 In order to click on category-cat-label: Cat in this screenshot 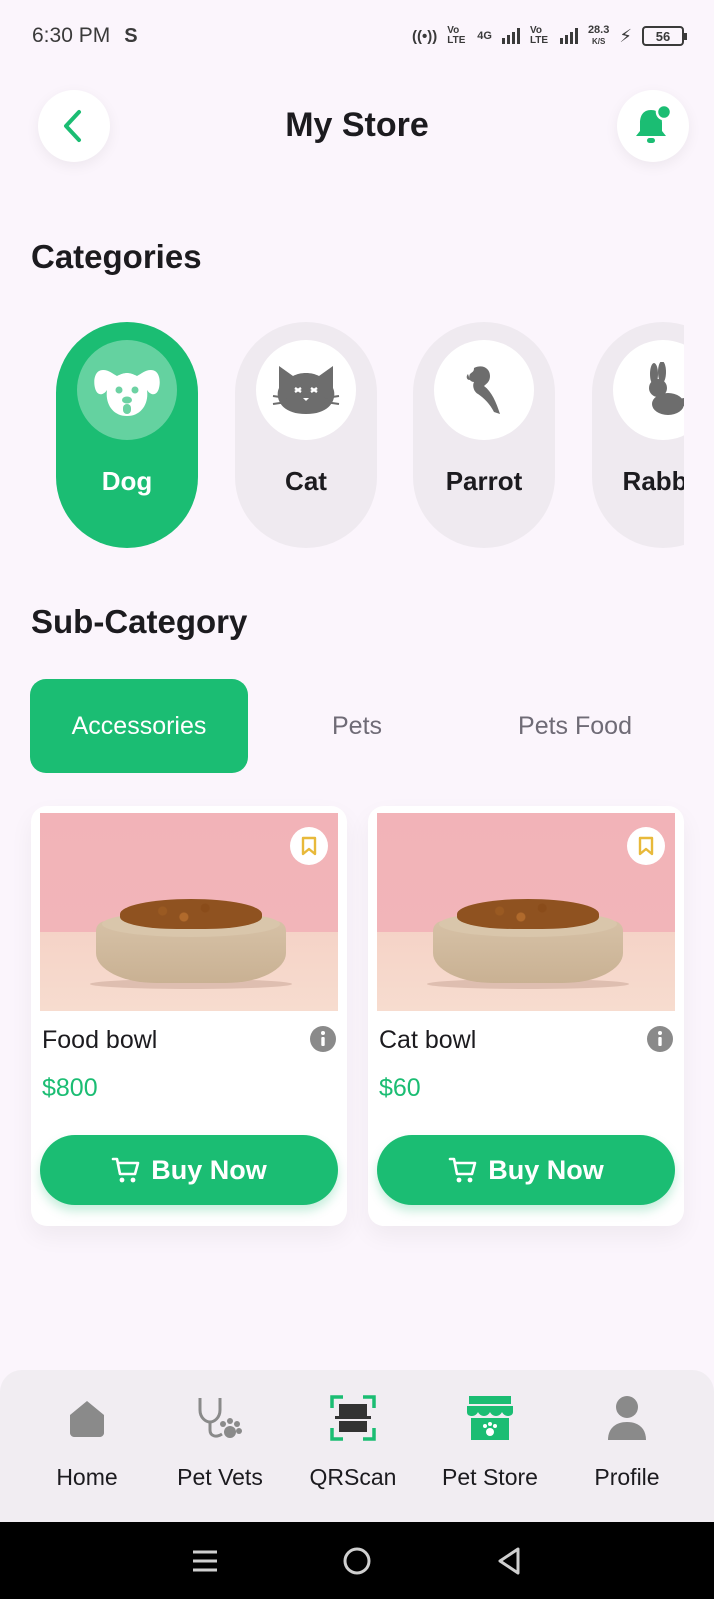, I will do `click(306, 481)`.